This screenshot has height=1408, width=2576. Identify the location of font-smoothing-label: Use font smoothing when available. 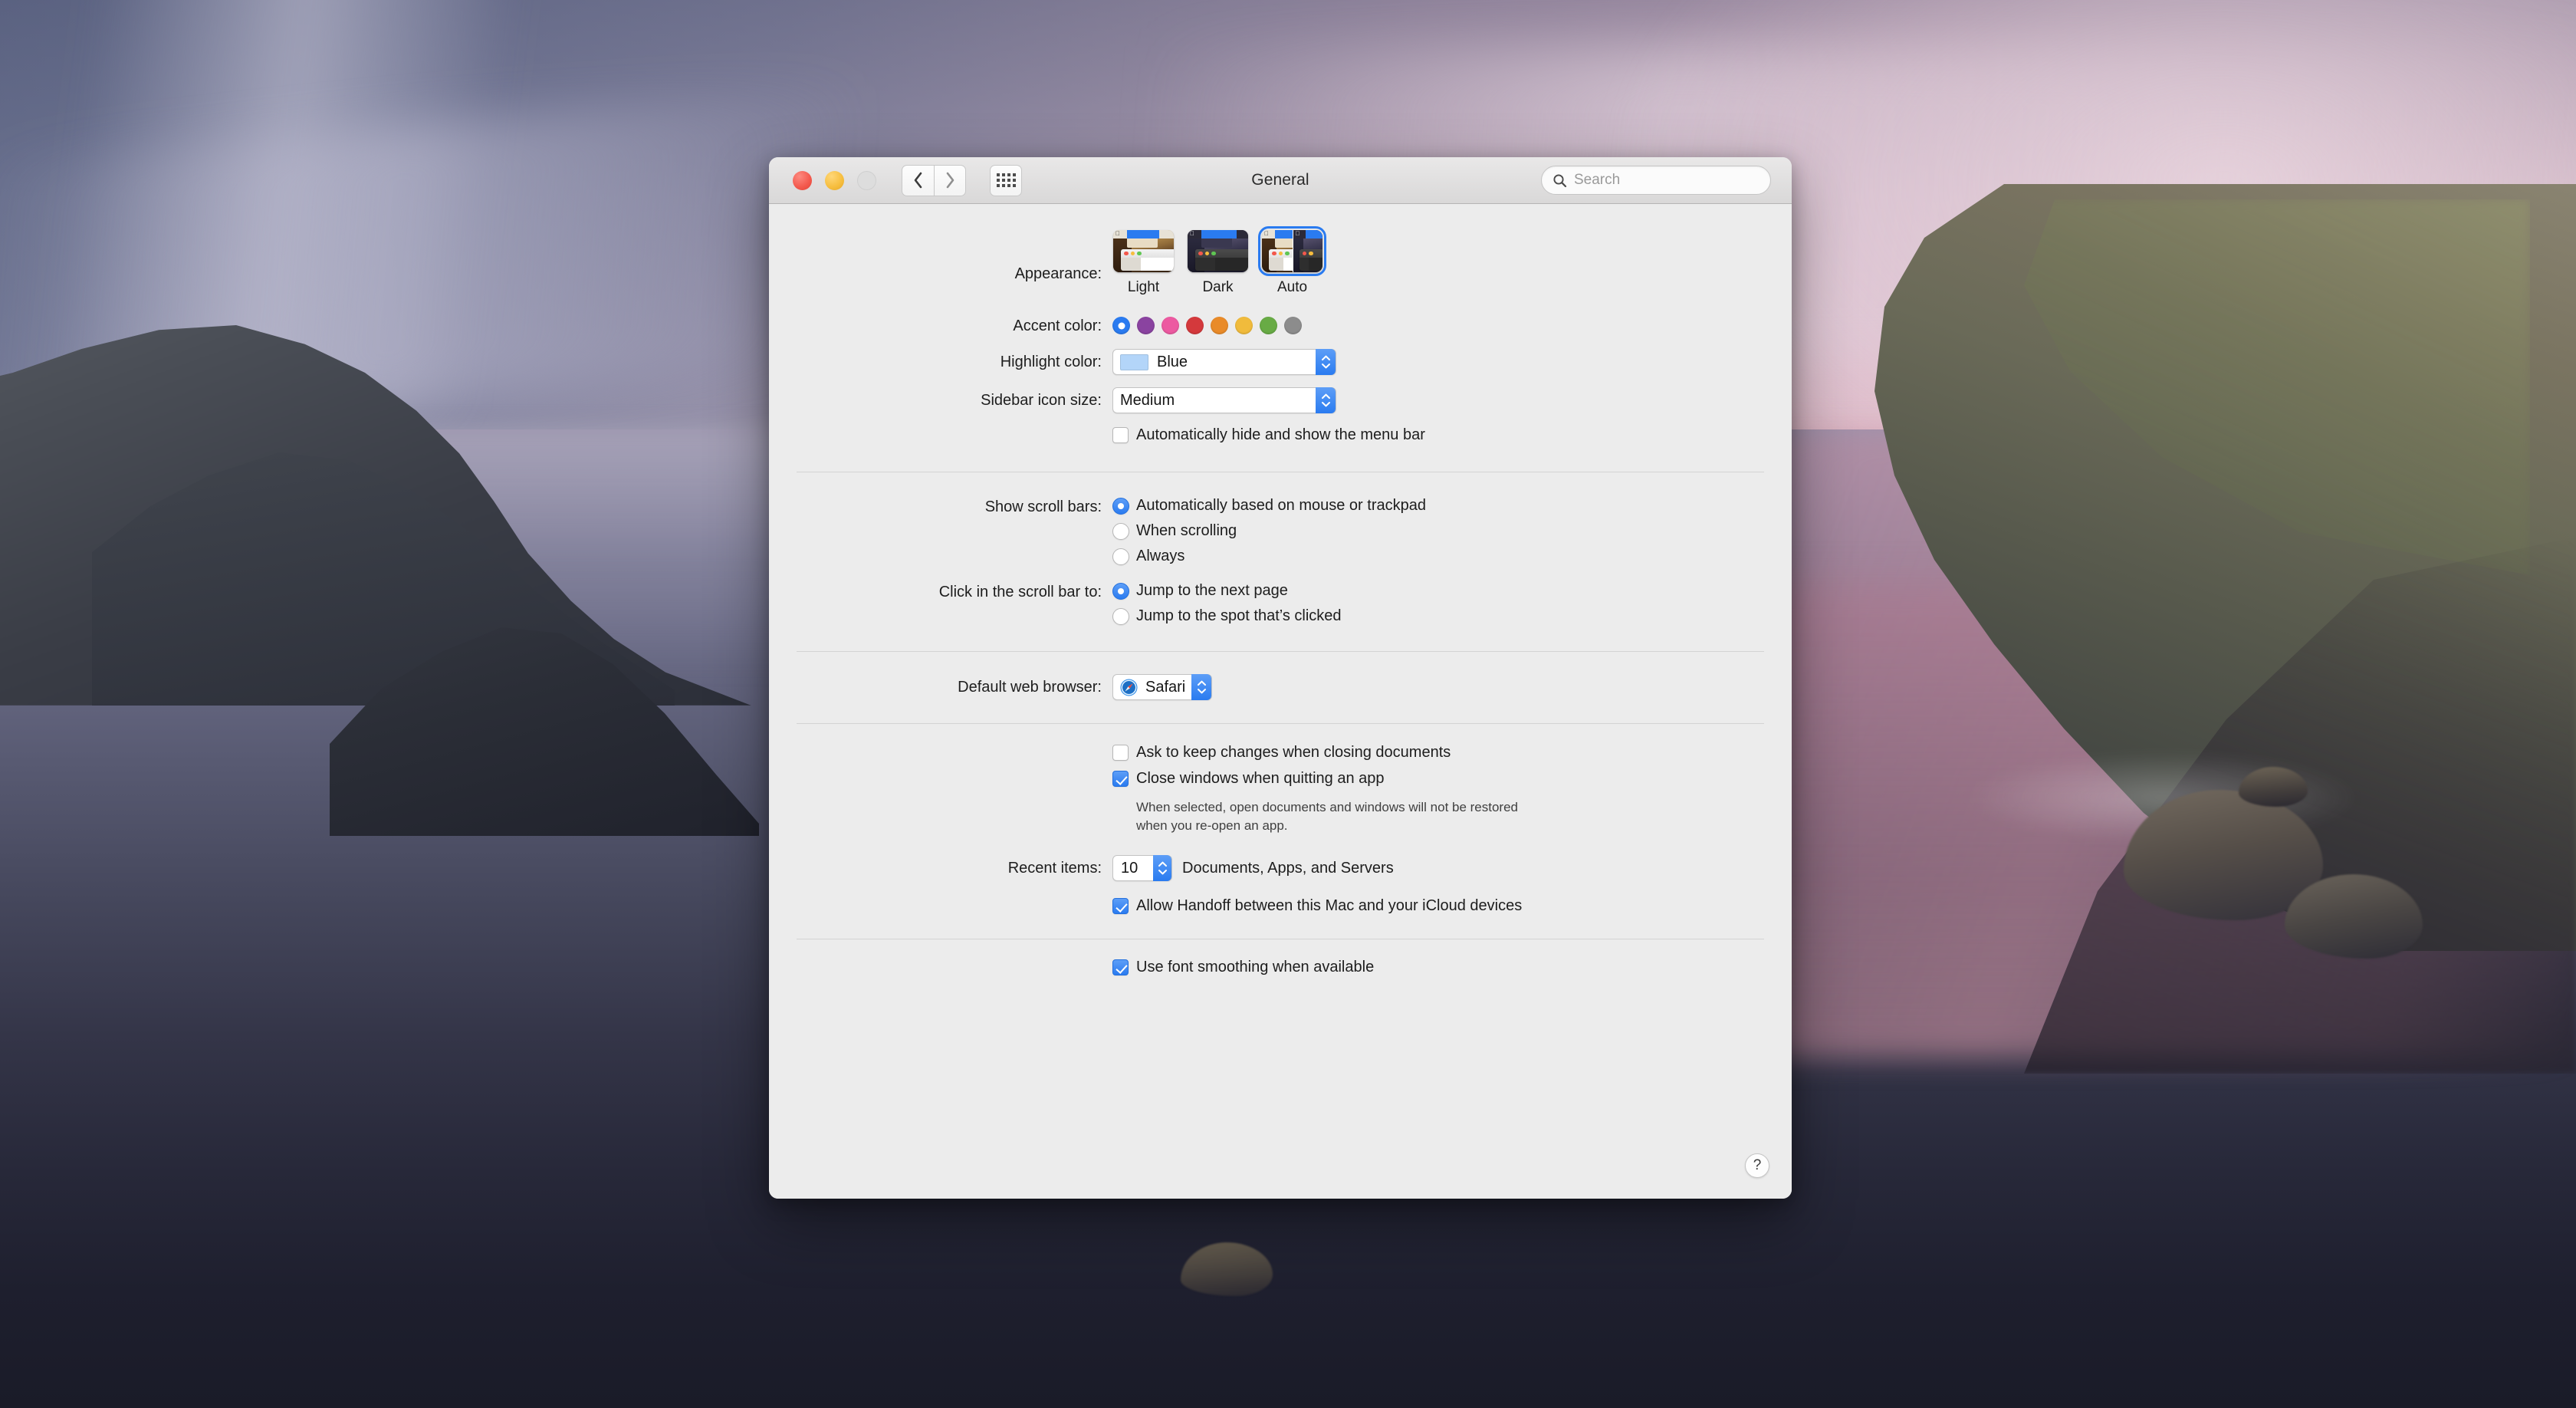
(1256, 967).